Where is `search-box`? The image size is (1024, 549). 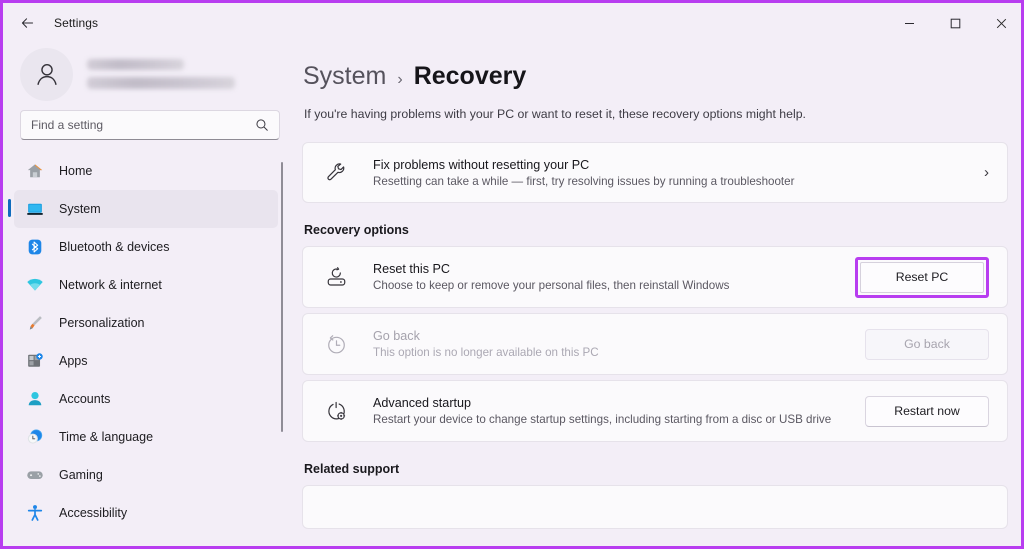
search-box is located at coordinates (150, 125).